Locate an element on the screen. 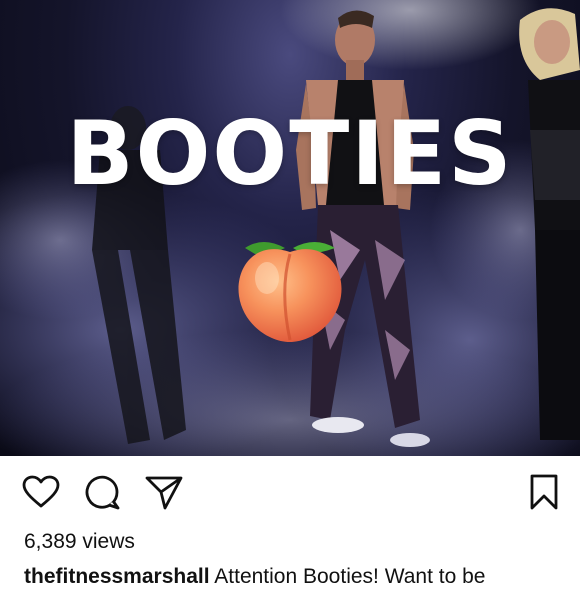 The image size is (580, 589). send-paper-plane-icon is located at coordinates (164, 493).